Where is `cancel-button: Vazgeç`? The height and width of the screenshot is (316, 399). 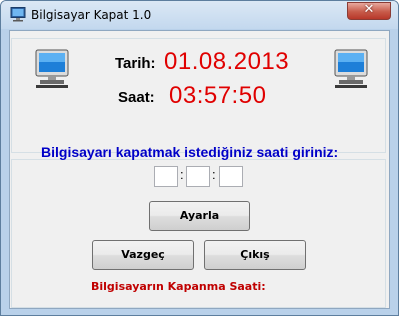 cancel-button: Vazgeç is located at coordinates (143, 255).